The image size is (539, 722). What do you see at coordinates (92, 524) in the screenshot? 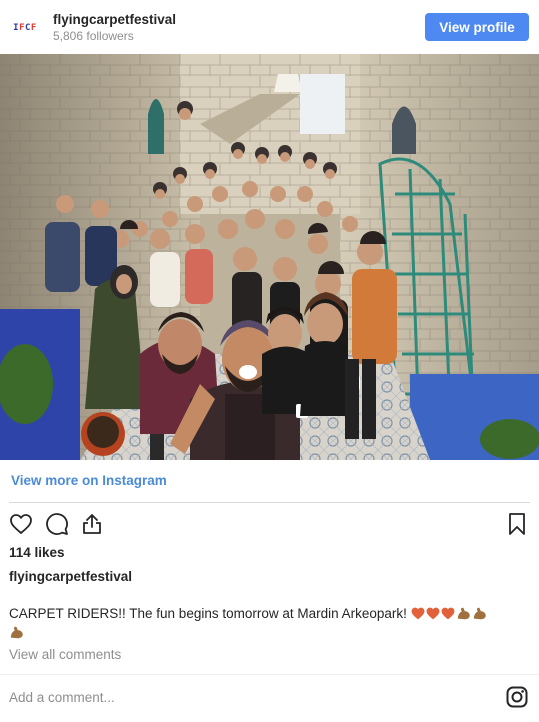
I see `share-upload-icon` at bounding box center [92, 524].